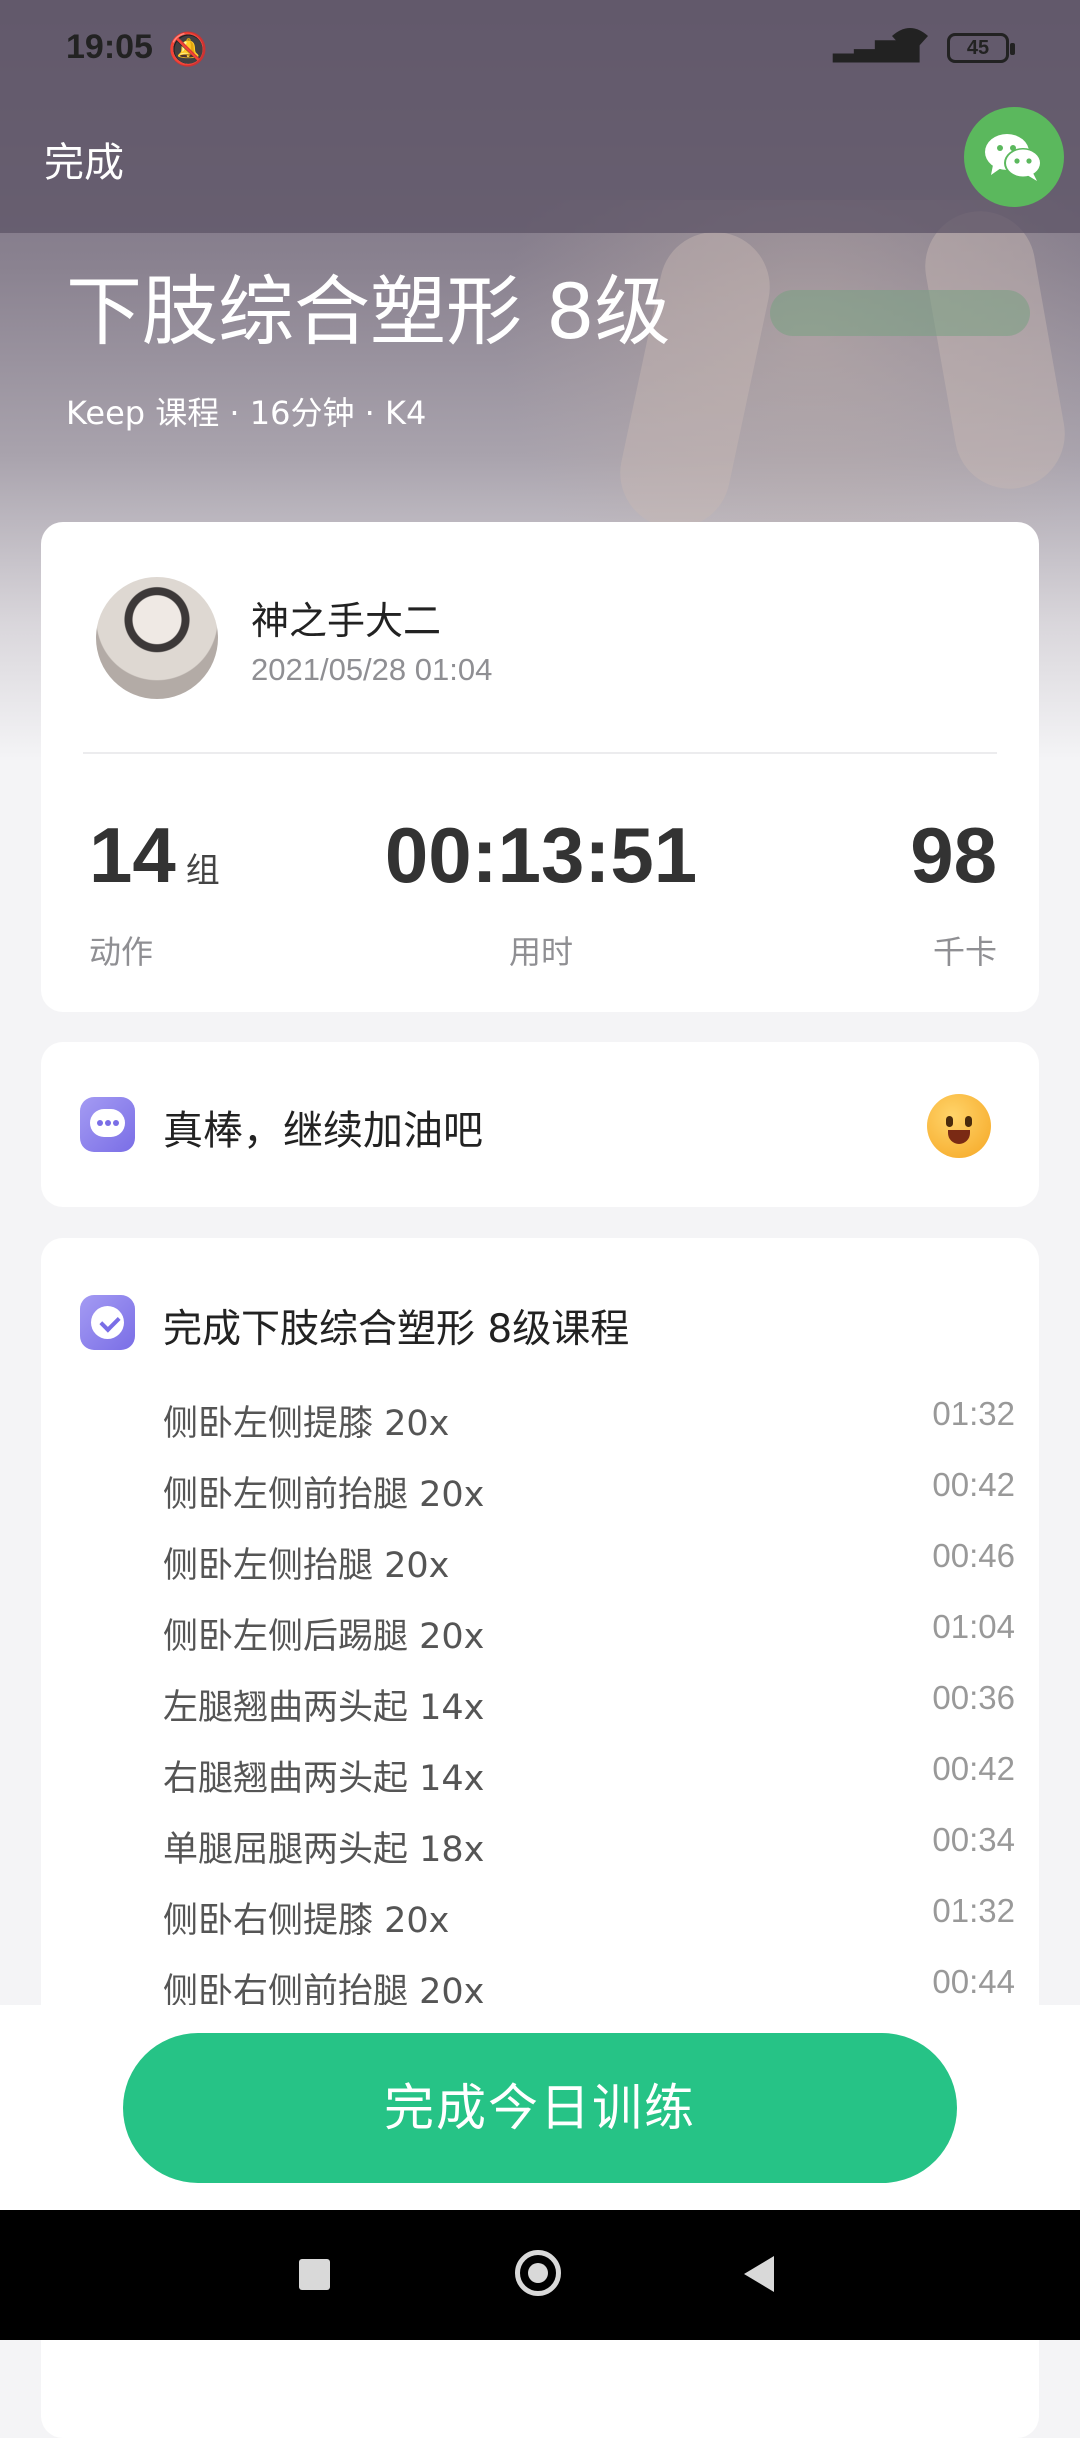 Image resolution: width=1080 pixels, height=2438 pixels. Describe the element at coordinates (368, 311) in the screenshot. I see `course-title: 下肢综合塑形 8级` at that location.